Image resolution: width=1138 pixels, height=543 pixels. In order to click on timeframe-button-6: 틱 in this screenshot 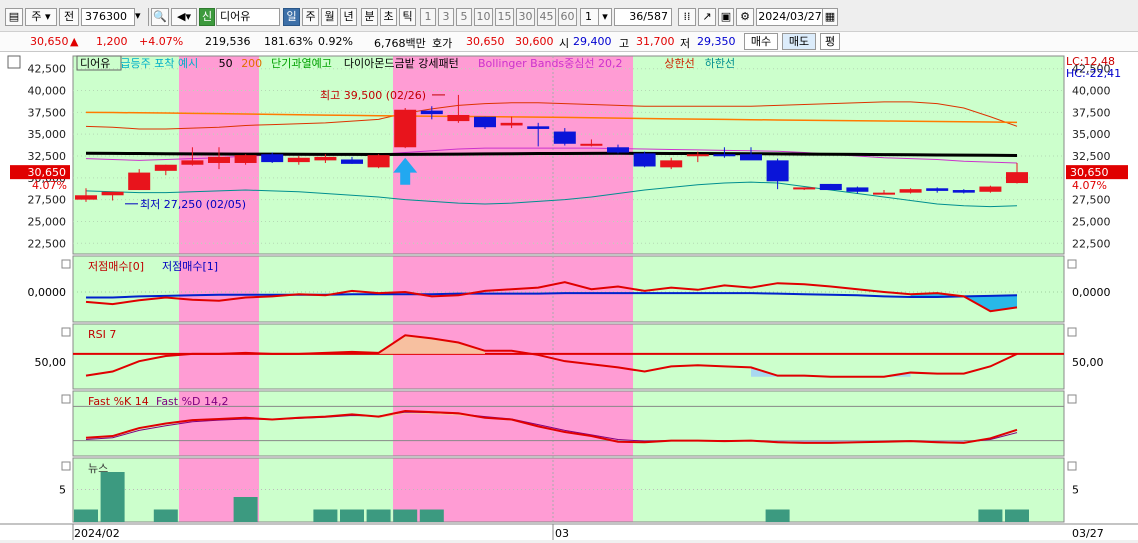, I will do `click(407, 17)`.